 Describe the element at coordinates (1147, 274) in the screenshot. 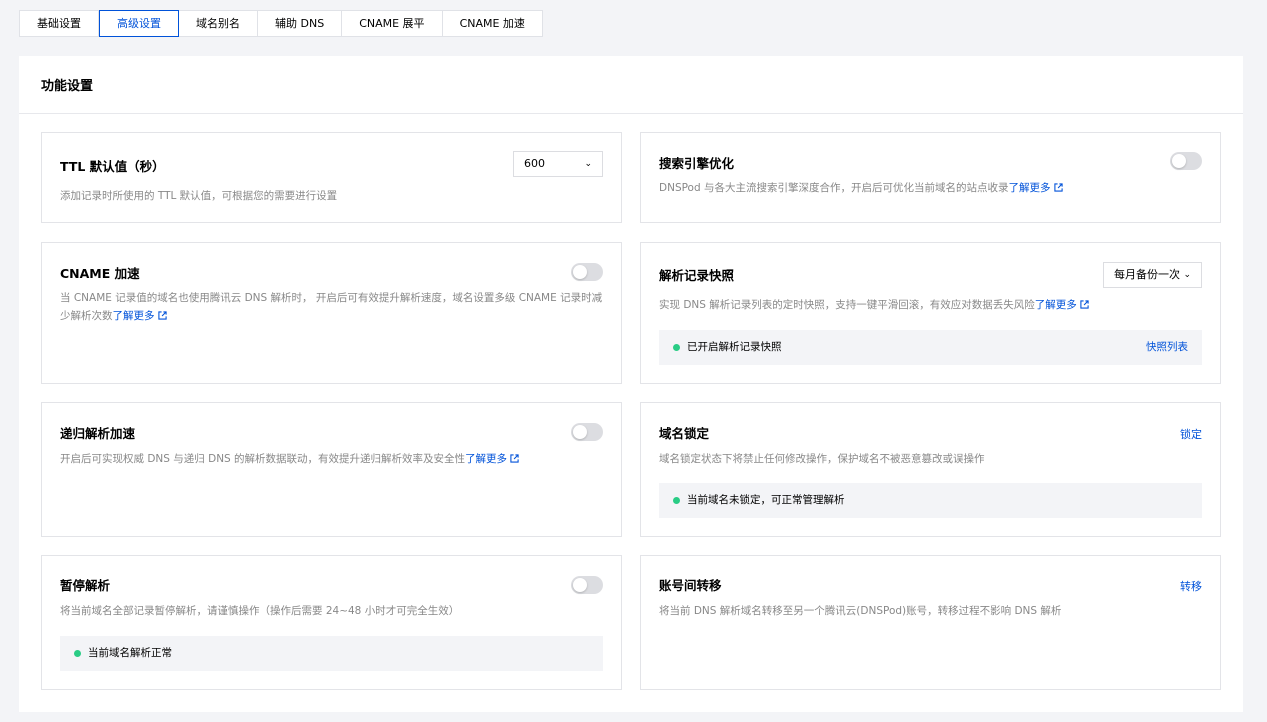

I see `snapshot-frequency-value: 每月备份一次` at that location.